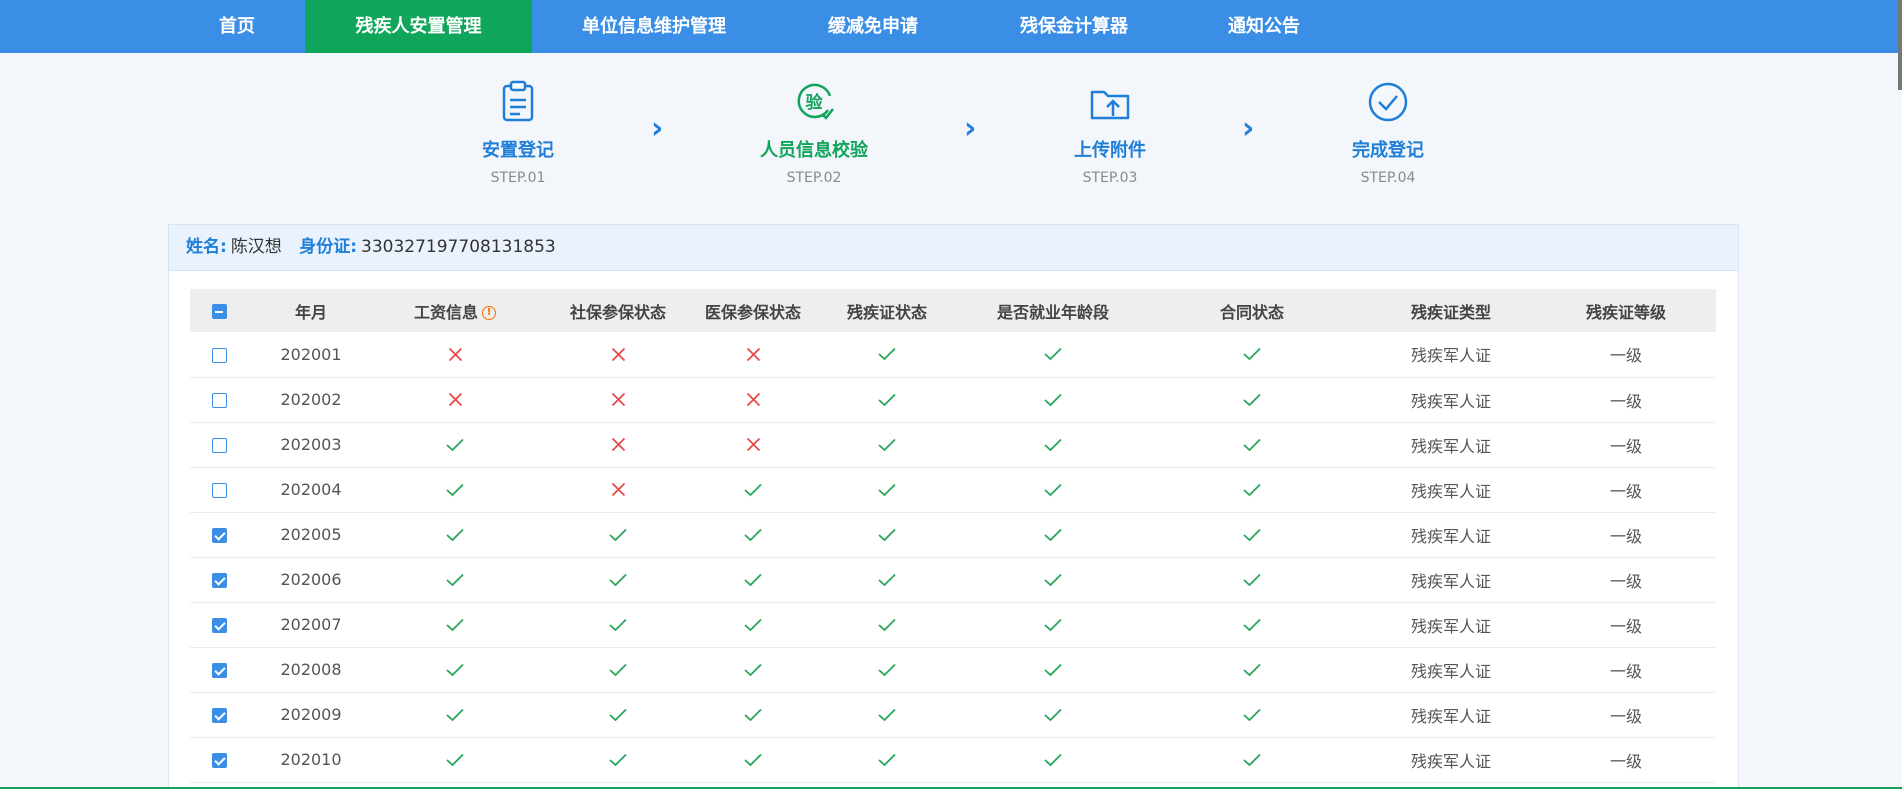 The height and width of the screenshot is (789, 1902). What do you see at coordinates (654, 26) in the screenshot?
I see `nav-item-unit-info: 单位信息维护管理` at bounding box center [654, 26].